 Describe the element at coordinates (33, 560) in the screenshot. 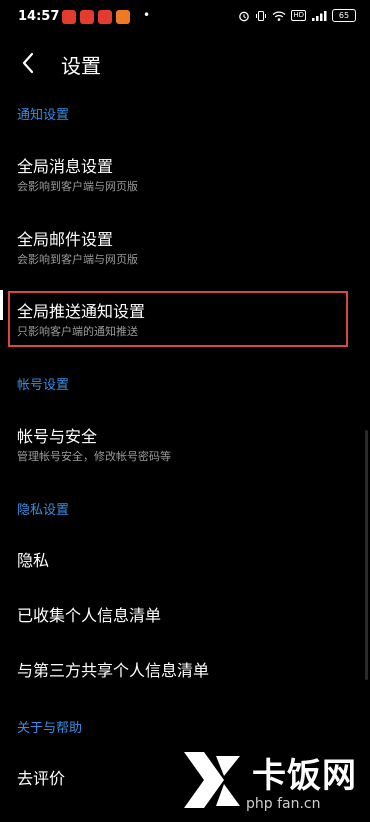

I see `item-title: 隐私` at that location.